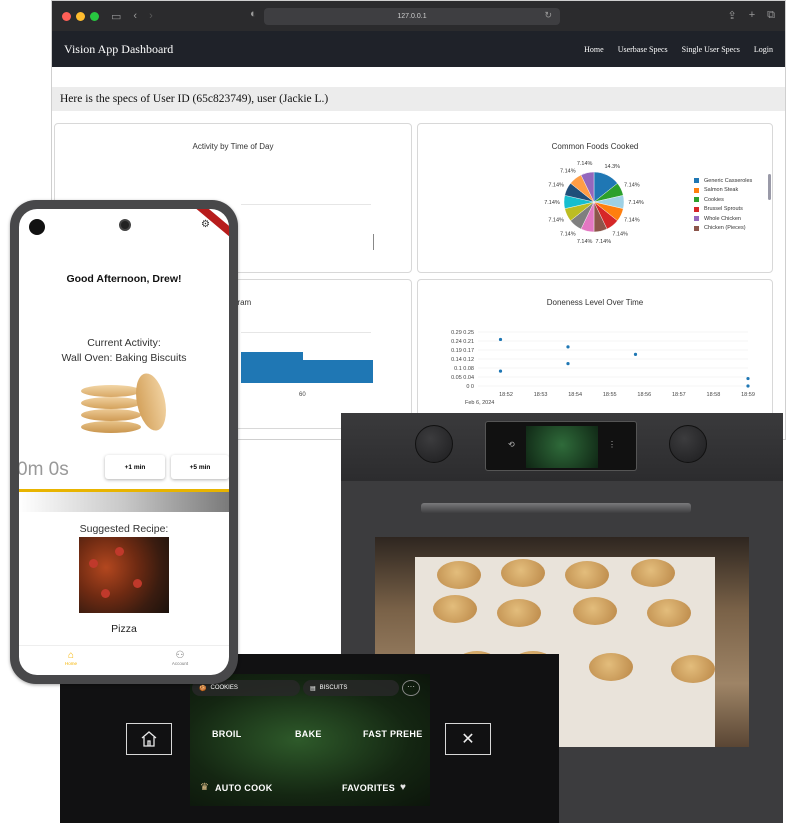 The width and height of the screenshot is (786, 823). What do you see at coordinates (302, 395) in the screenshot?
I see `histogram-tick-label: 60` at bounding box center [302, 395].